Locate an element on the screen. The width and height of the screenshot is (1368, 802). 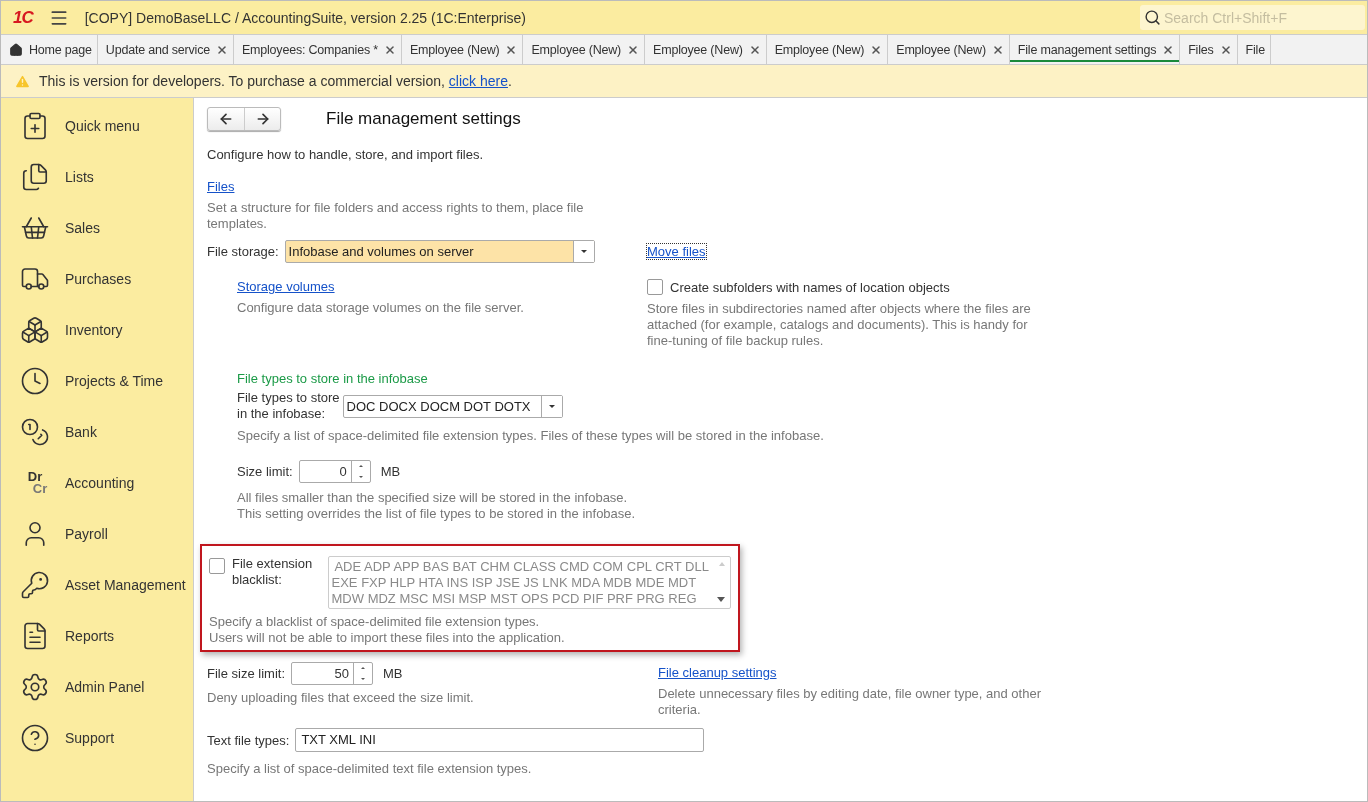
hint-text: Specify a blacklist of space-delimited file extension types. Users will not be able to import these files into the application. is located at coordinates (387, 630).